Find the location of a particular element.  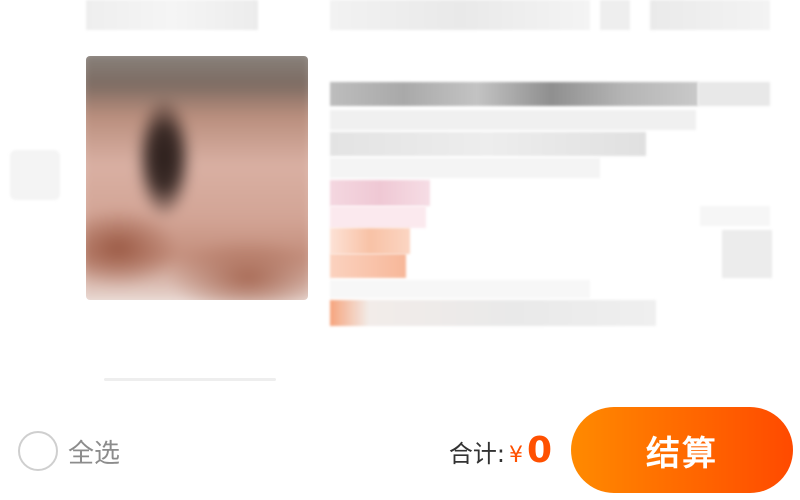

quantity-stepper-obscured is located at coordinates (747, 254).